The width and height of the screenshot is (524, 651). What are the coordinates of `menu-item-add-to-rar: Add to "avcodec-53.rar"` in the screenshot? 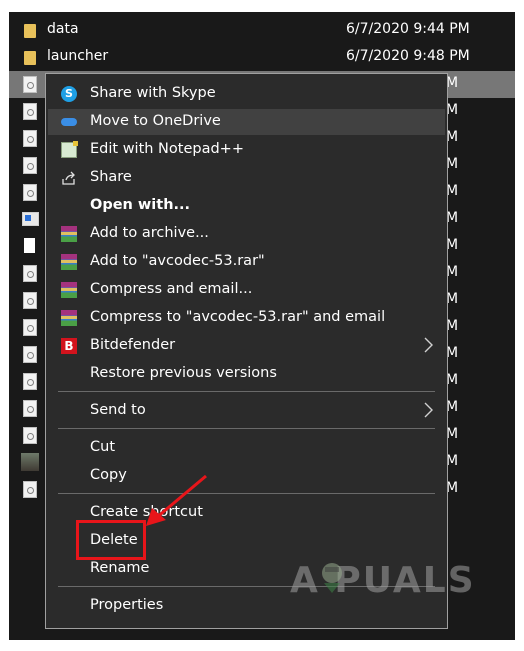 It's located at (246, 262).